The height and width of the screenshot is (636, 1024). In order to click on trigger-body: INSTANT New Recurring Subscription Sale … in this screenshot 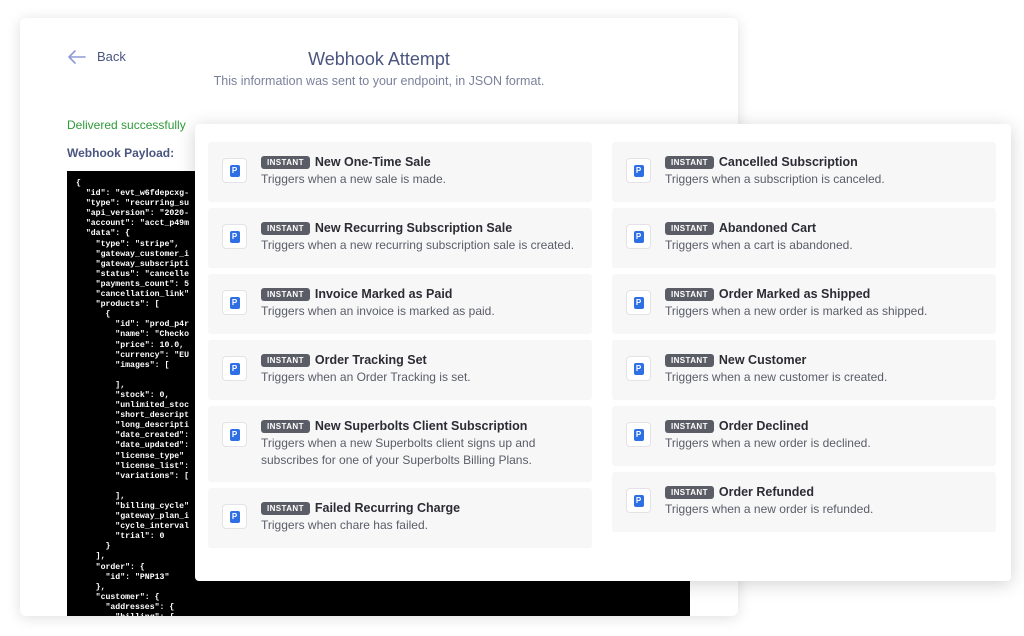, I will do `click(420, 237)`.